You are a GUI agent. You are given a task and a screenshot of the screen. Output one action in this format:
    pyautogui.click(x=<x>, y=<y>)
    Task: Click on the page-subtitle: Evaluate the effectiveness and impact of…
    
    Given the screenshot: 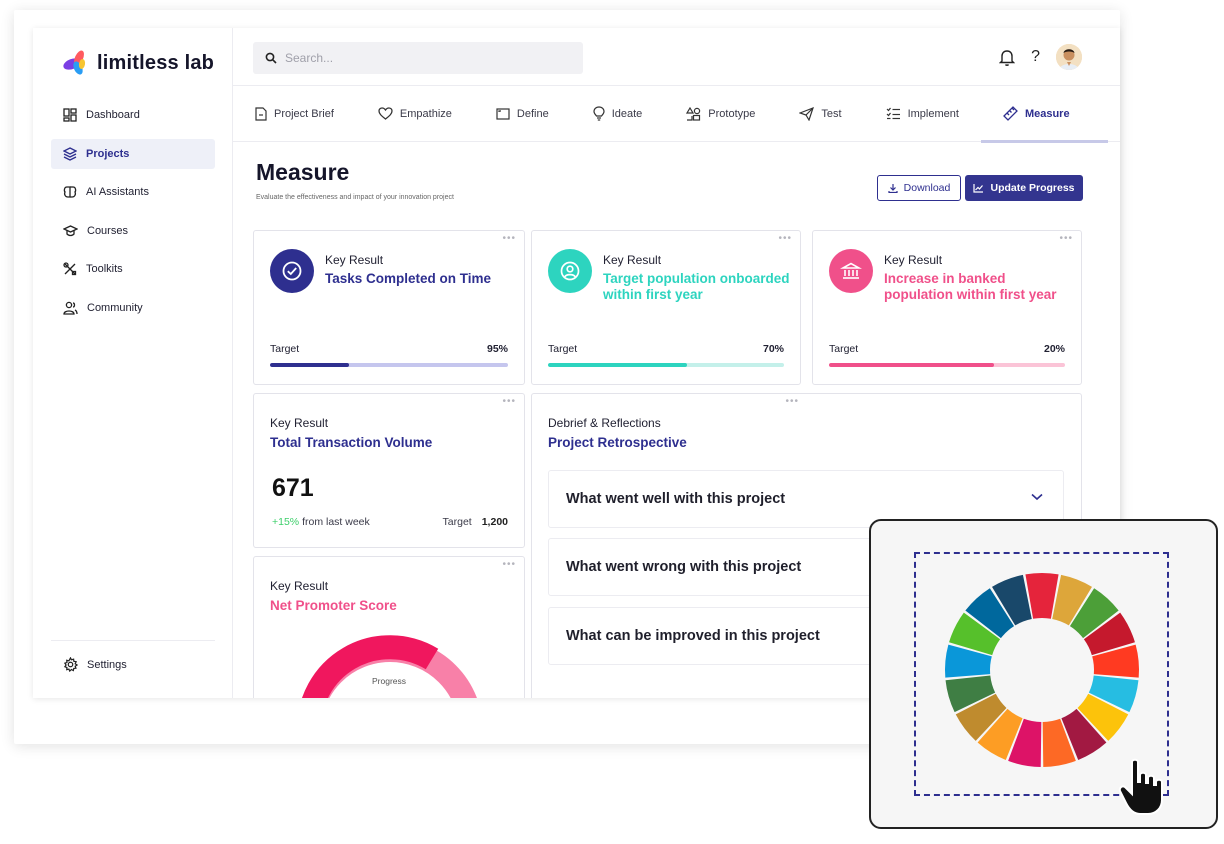 What is the action you would take?
    pyautogui.click(x=355, y=197)
    